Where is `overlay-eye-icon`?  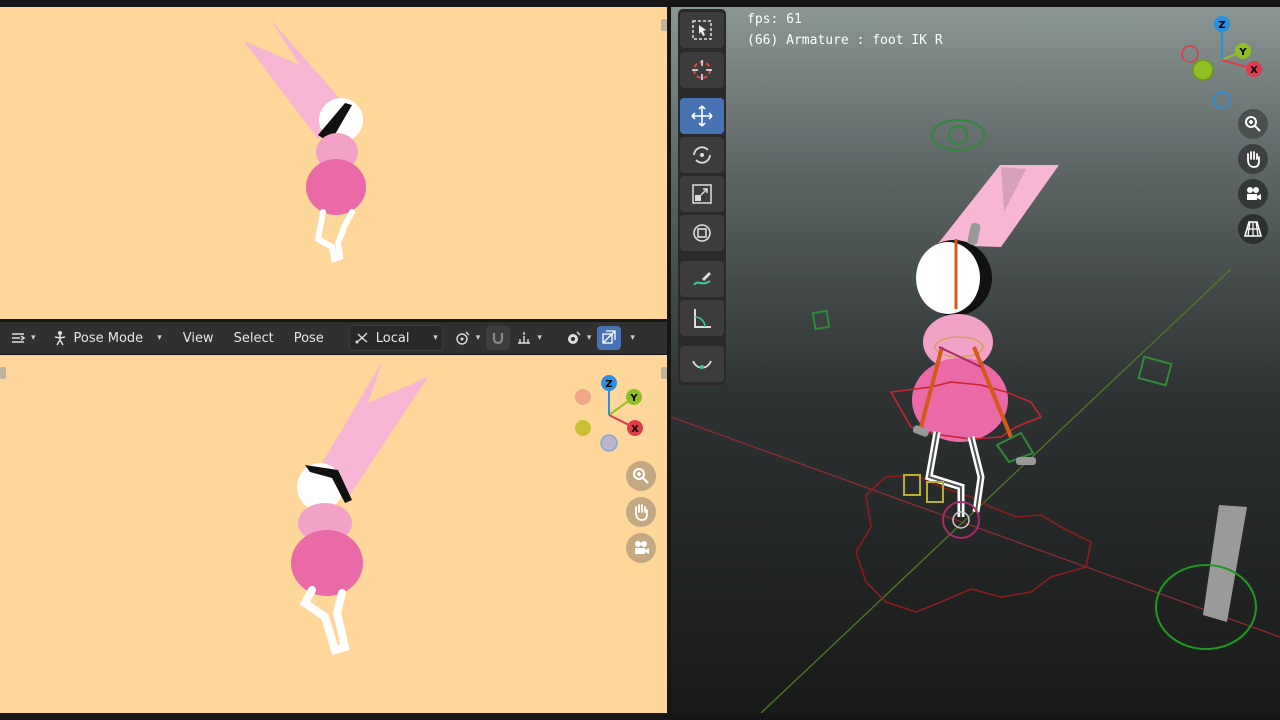 overlay-eye-icon is located at coordinates (574, 337).